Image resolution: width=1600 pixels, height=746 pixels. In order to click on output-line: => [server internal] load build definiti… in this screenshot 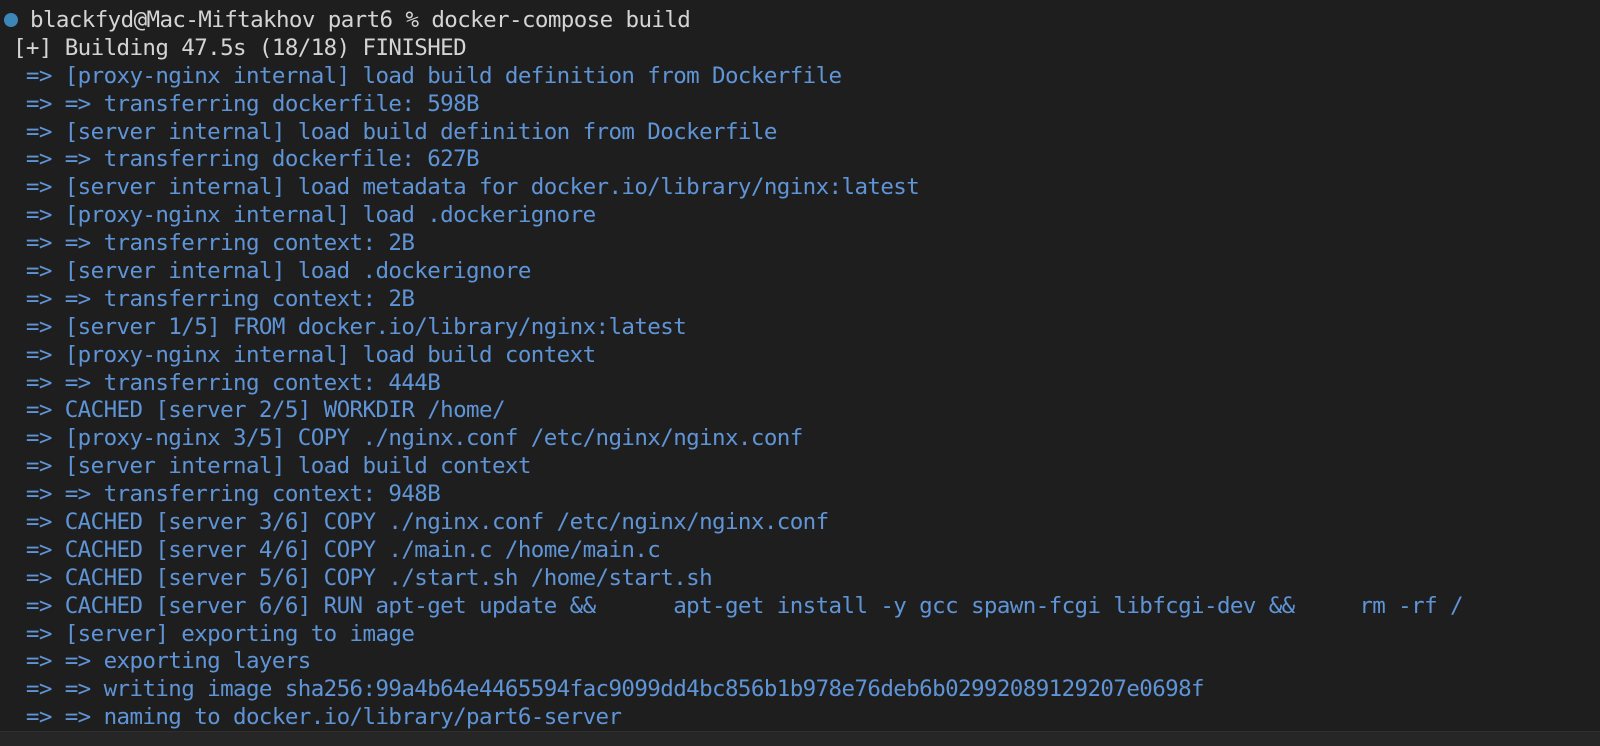, I will do `click(388, 131)`.